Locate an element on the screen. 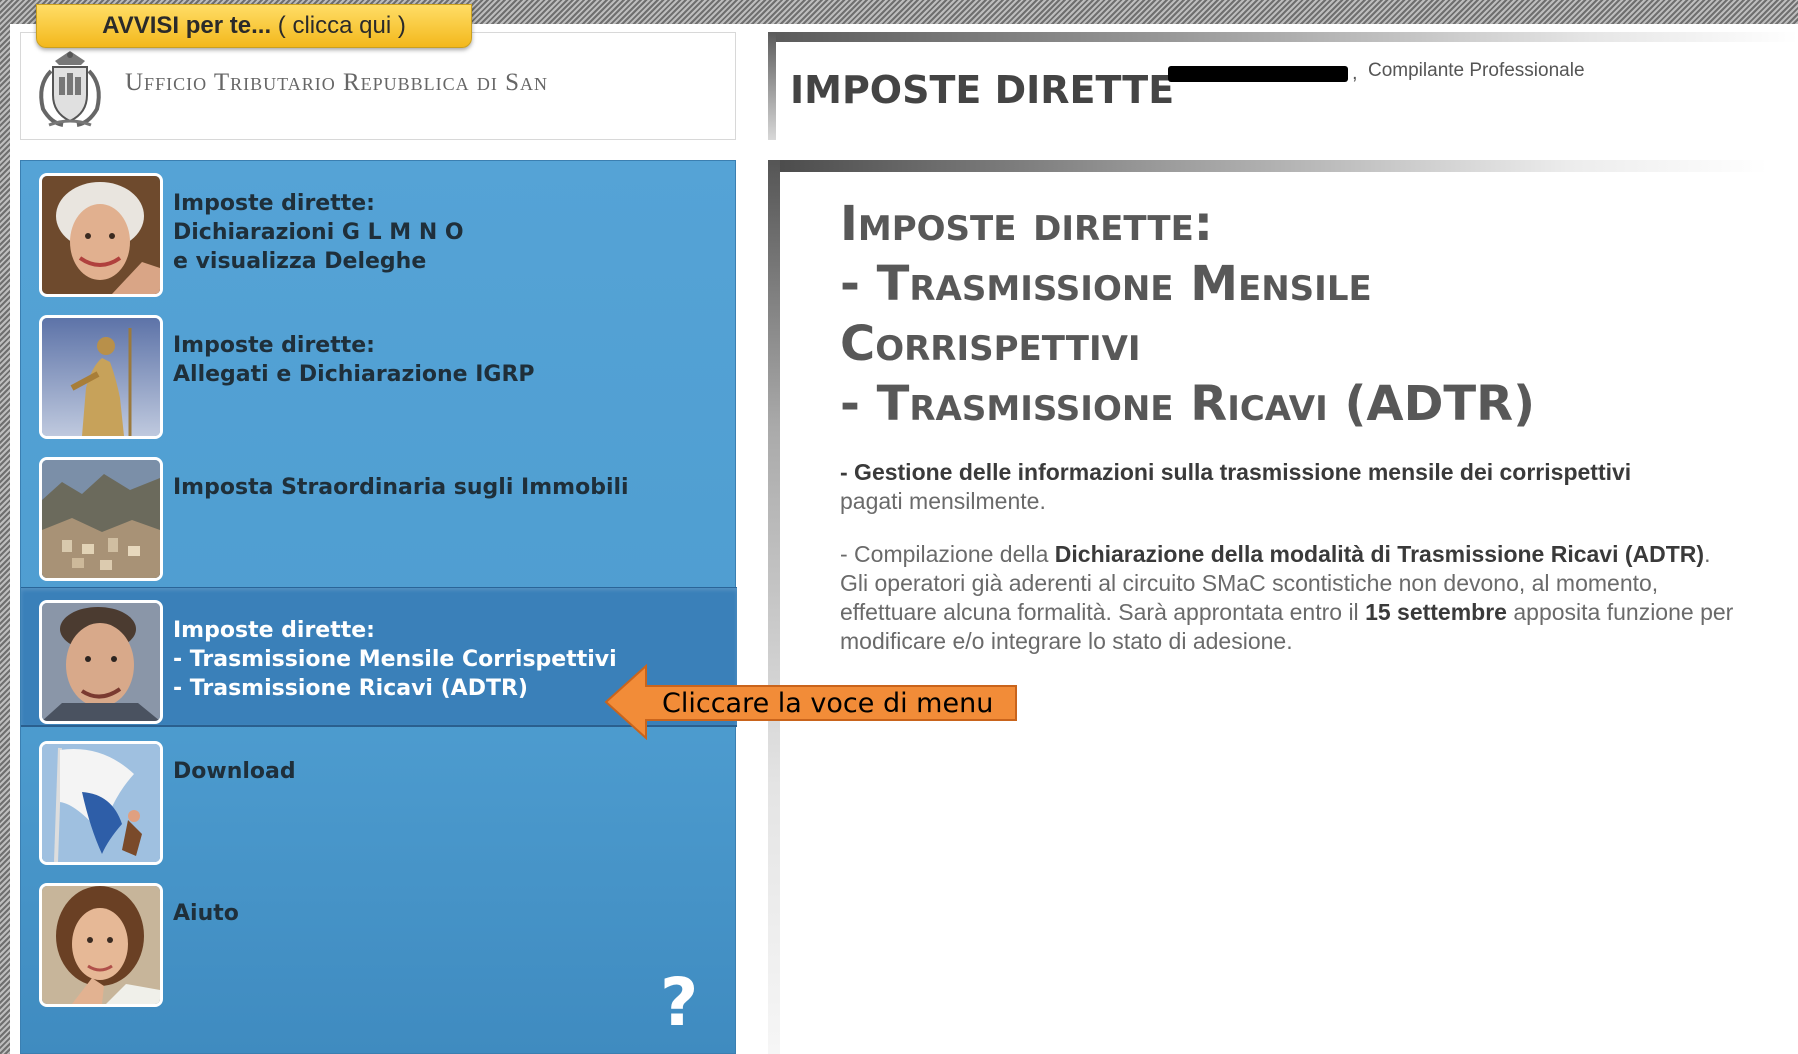  redacted-user-name is located at coordinates (1258, 74).